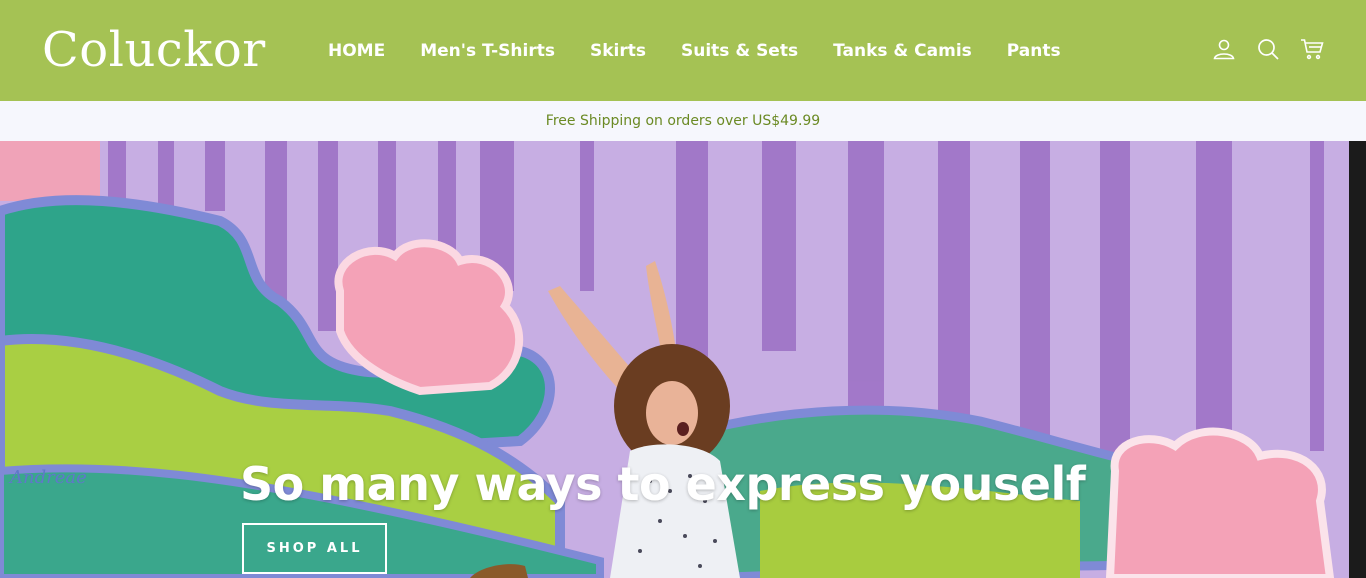 Image resolution: width=1366 pixels, height=578 pixels. Describe the element at coordinates (739, 51) in the screenshot. I see `nav-item-suits-sets: Suits & Sets` at that location.